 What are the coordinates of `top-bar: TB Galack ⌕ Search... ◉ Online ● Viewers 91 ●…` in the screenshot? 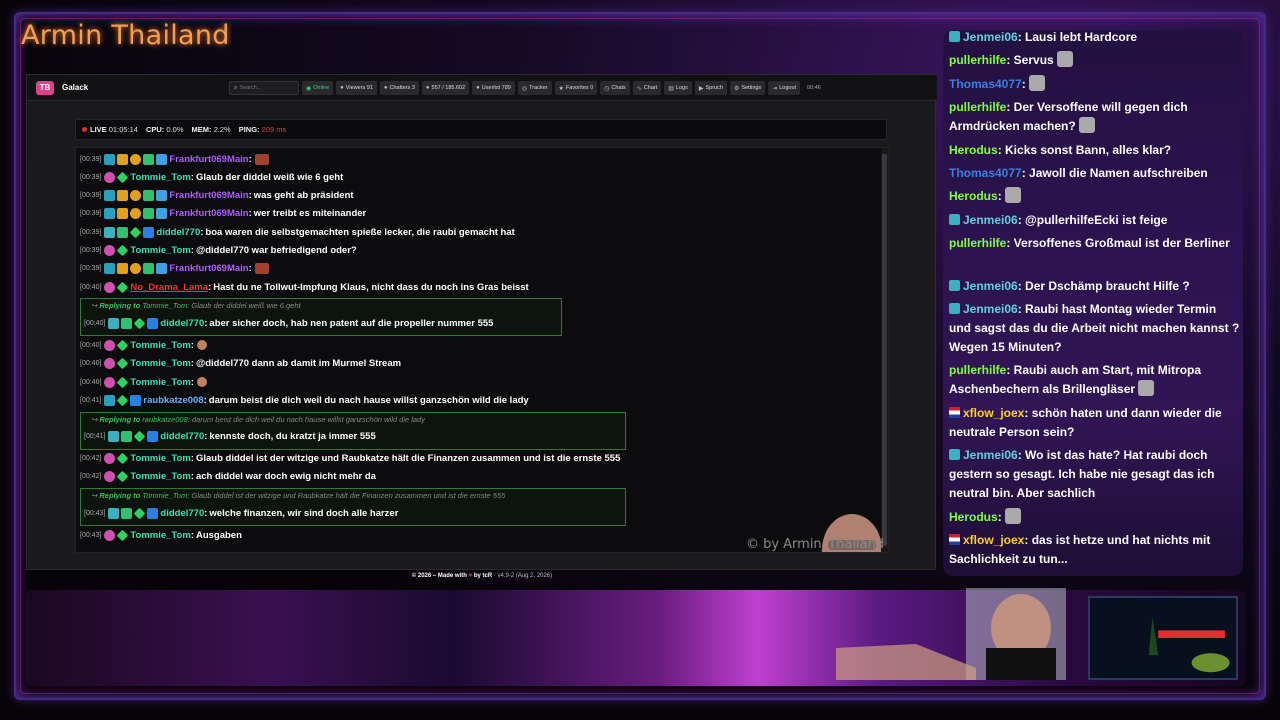 It's located at (482, 88).